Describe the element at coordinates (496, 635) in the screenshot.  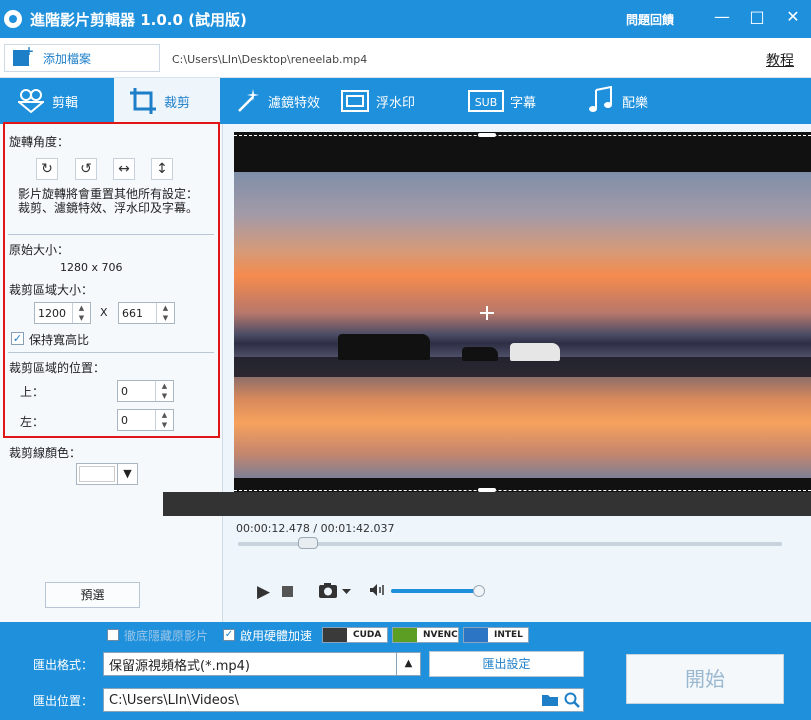
I see `intel-badge: INTEL` at that location.